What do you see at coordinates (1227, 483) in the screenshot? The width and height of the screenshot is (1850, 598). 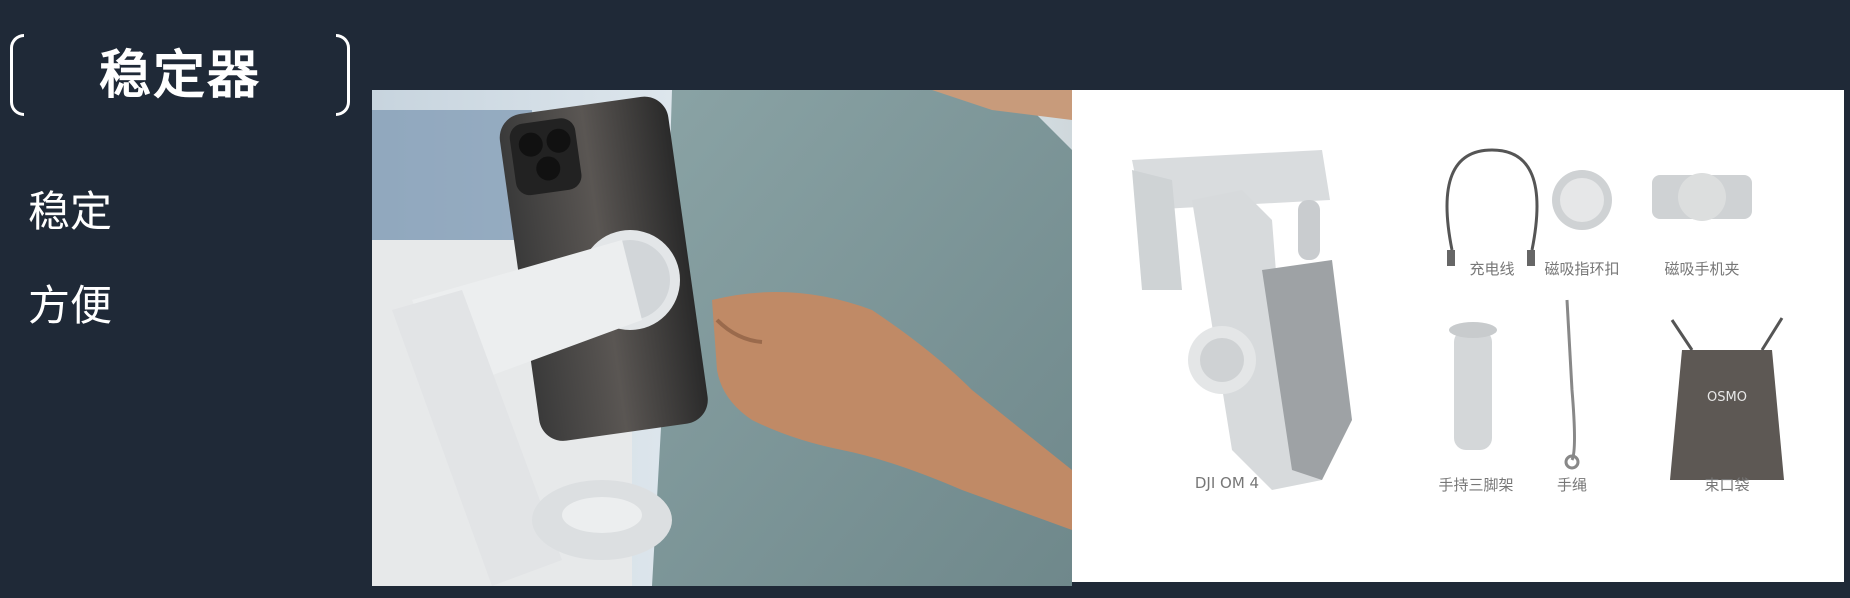 I see `product-label-main: DJI OM 4` at bounding box center [1227, 483].